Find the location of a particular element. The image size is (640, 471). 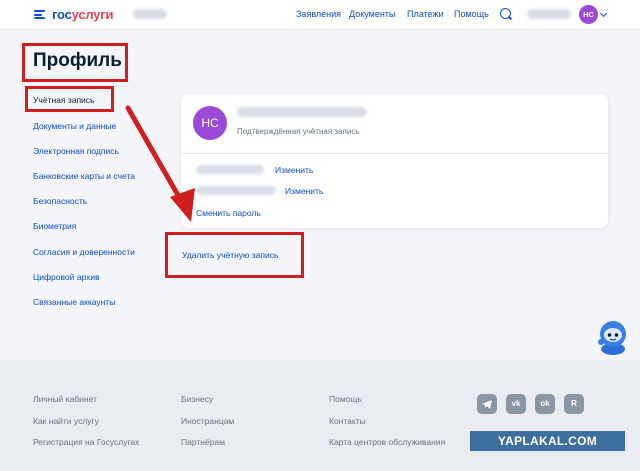

footer-link-registration: Регистрация на Госуслугах is located at coordinates (86, 442).